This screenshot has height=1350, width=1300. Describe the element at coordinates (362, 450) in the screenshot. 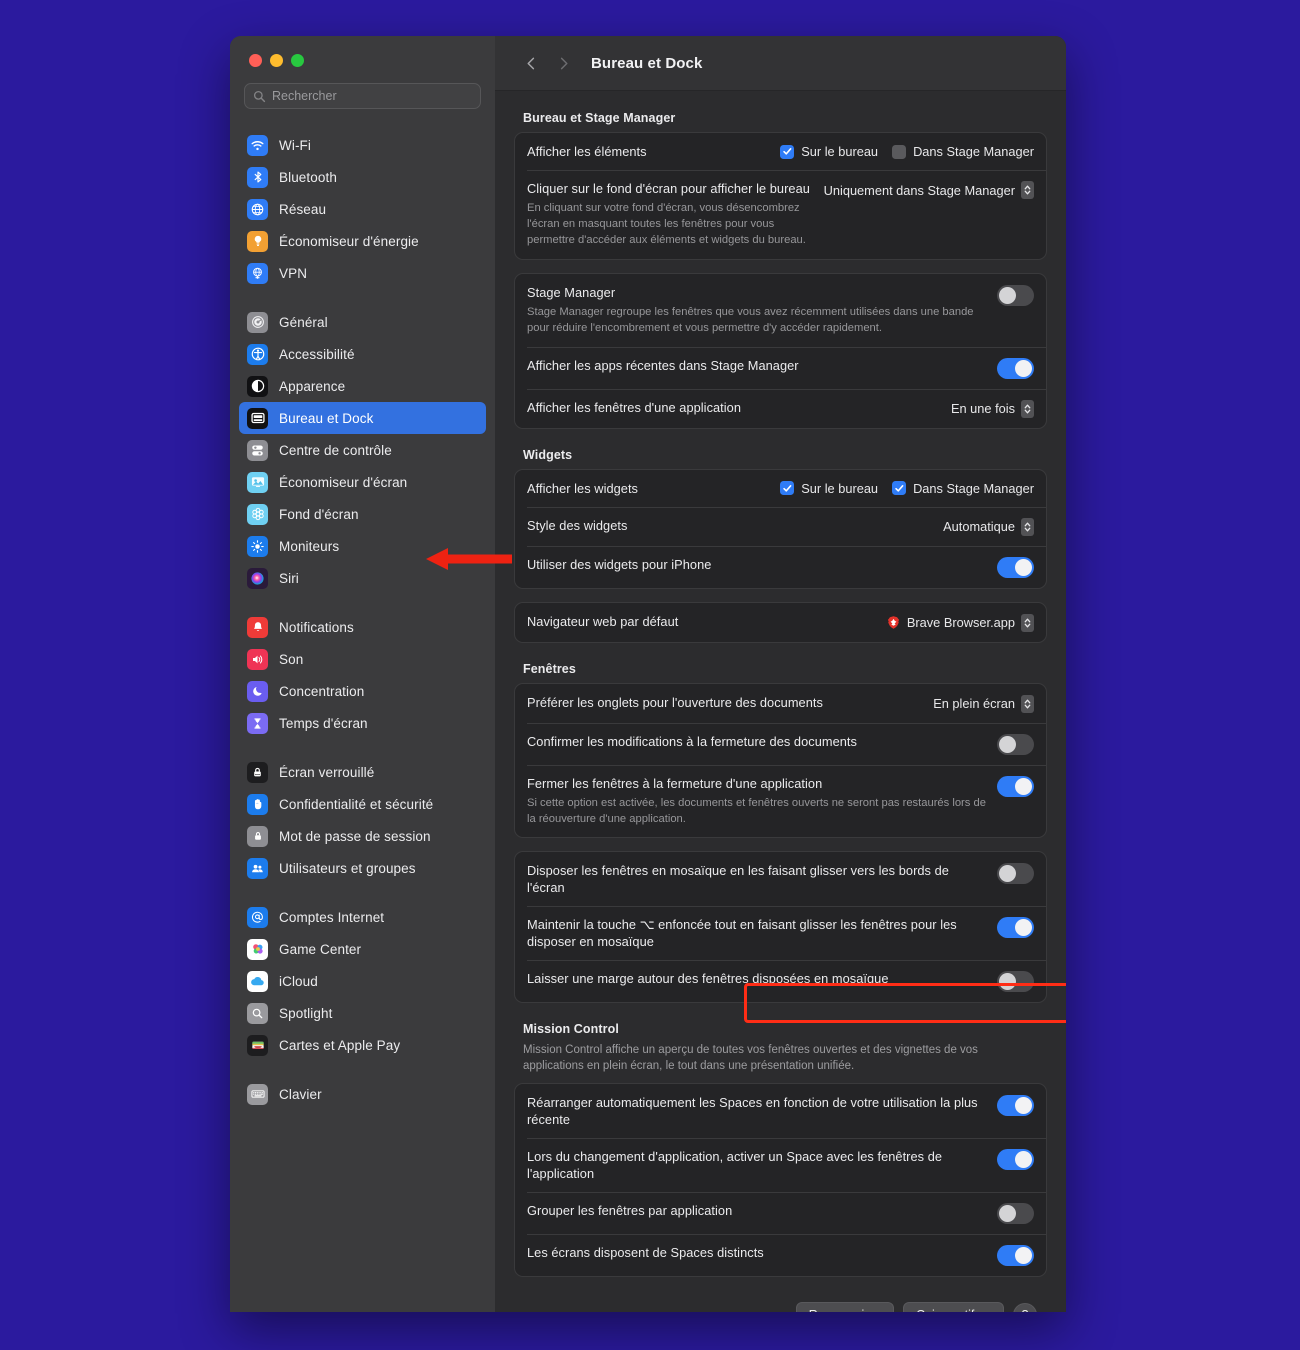

I see `sidebar-item-centre-de-contr-le: Centre de contrôle` at that location.